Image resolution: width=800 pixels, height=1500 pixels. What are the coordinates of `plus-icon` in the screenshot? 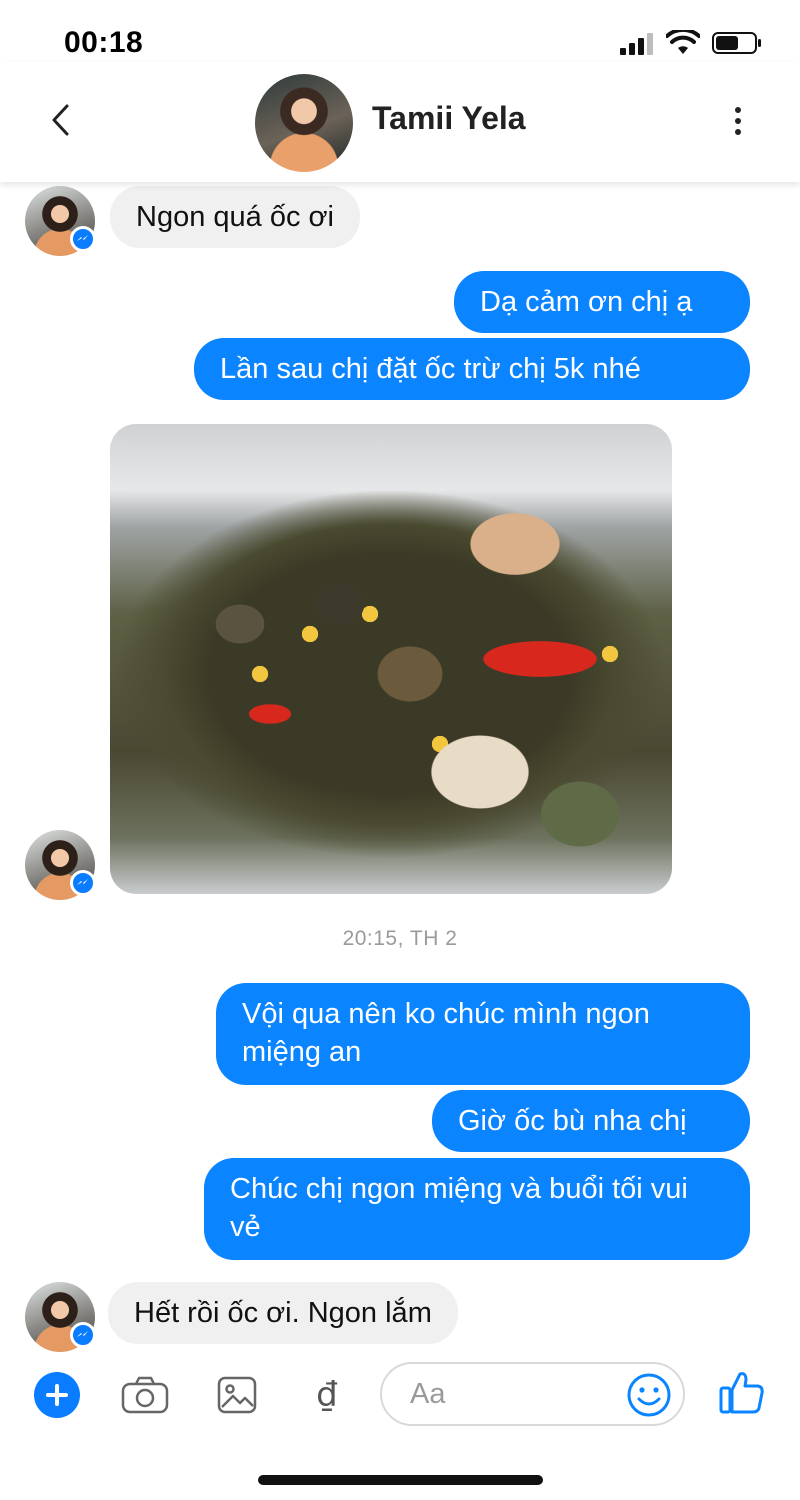 It's located at (57, 1395).